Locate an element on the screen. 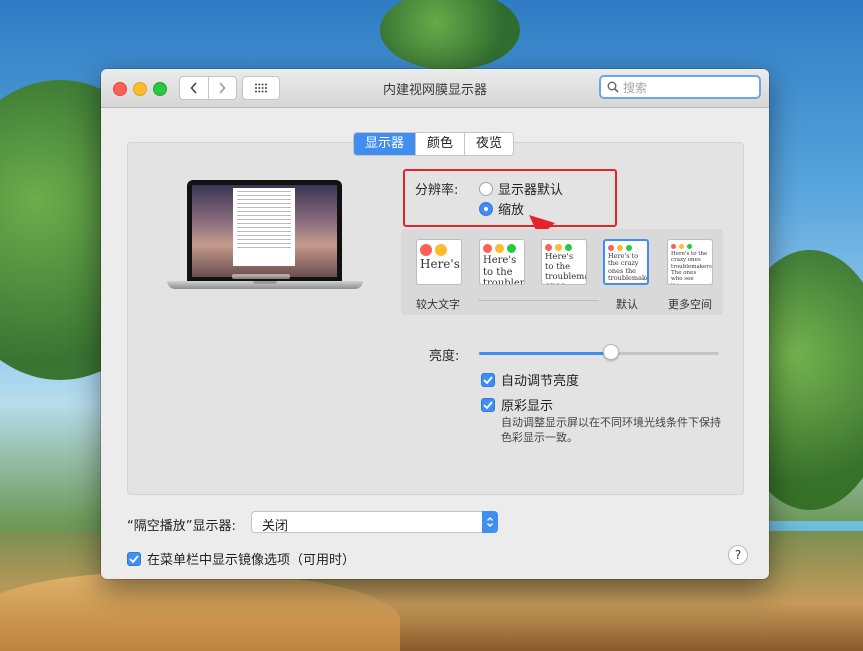 Image resolution: width=863 pixels, height=651 pixels. true-tone-checkbox: 原彩显示 is located at coordinates (517, 404).